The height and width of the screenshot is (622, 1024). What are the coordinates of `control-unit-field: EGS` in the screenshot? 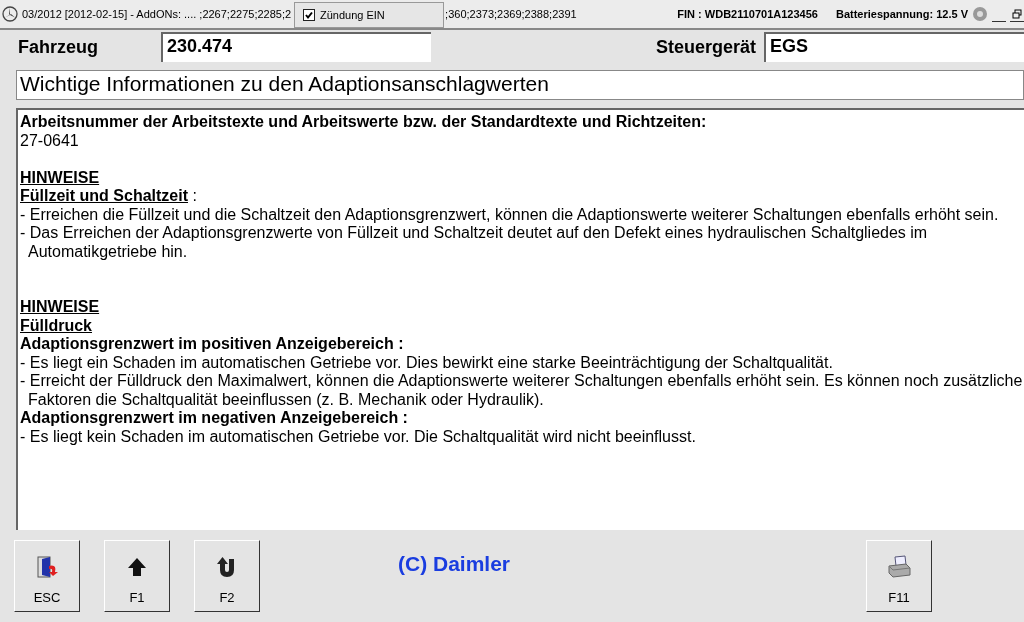 It's located at (894, 47).